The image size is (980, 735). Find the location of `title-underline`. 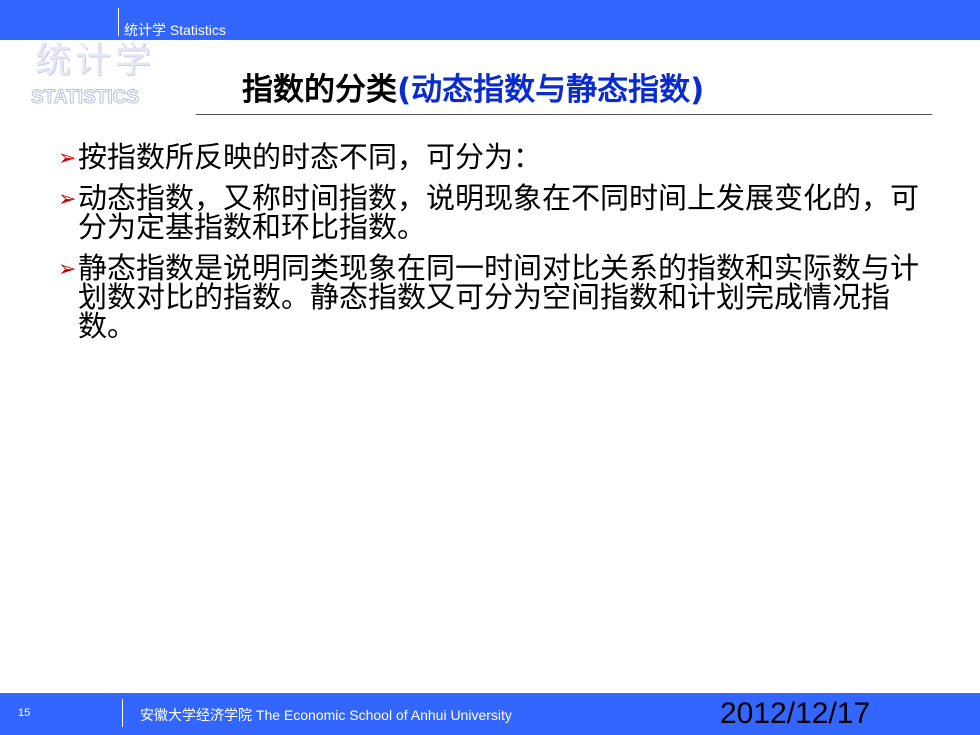

title-underline is located at coordinates (564, 114).